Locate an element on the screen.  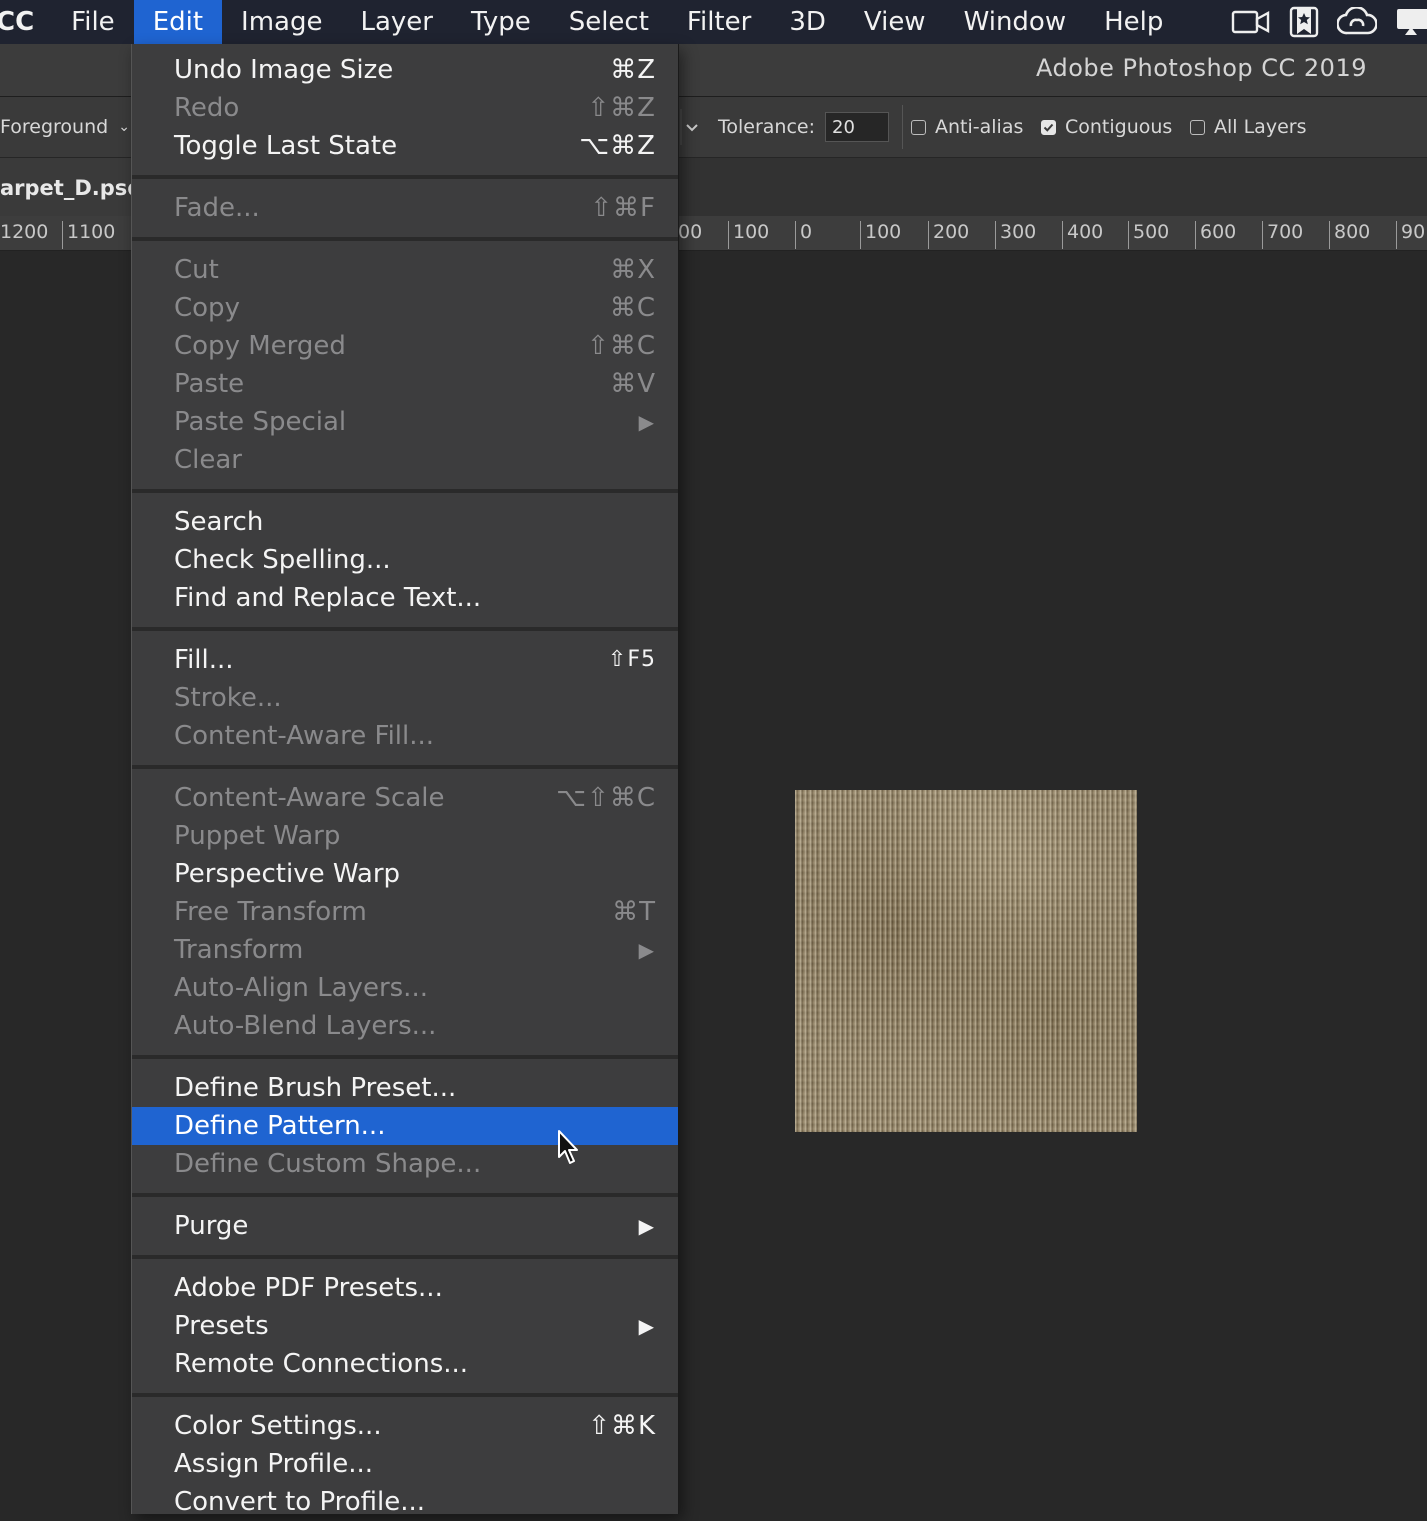
menu-3d: 3D is located at coordinates (807, 22).